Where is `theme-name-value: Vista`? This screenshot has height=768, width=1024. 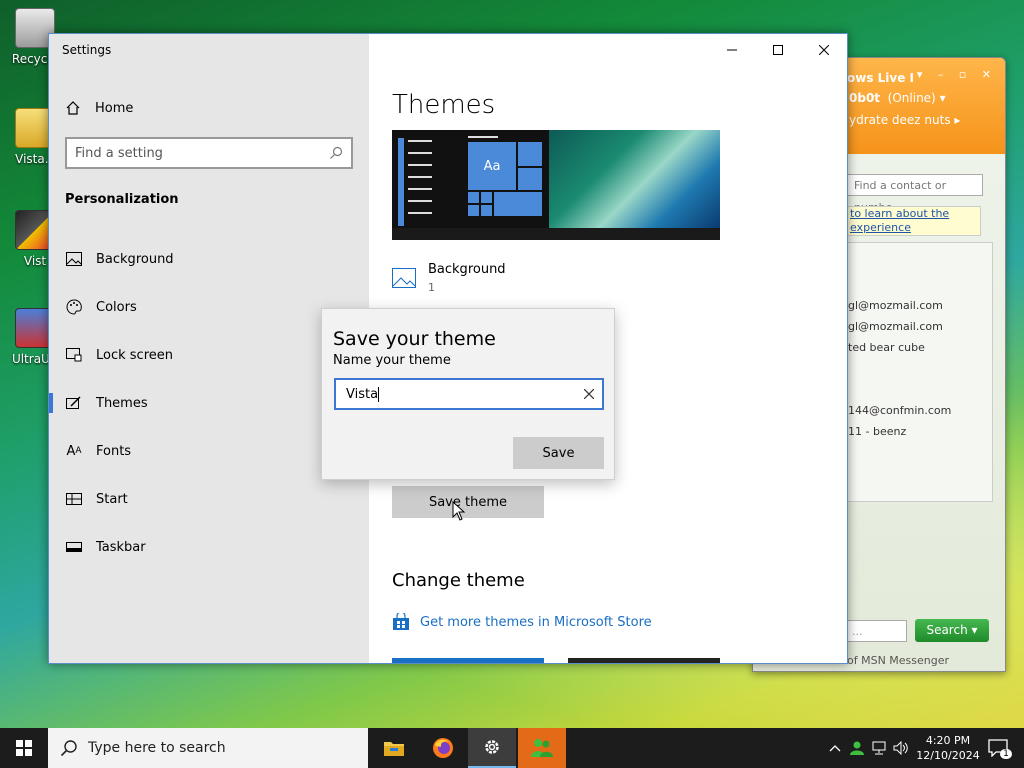
theme-name-value: Vista is located at coordinates (363, 394).